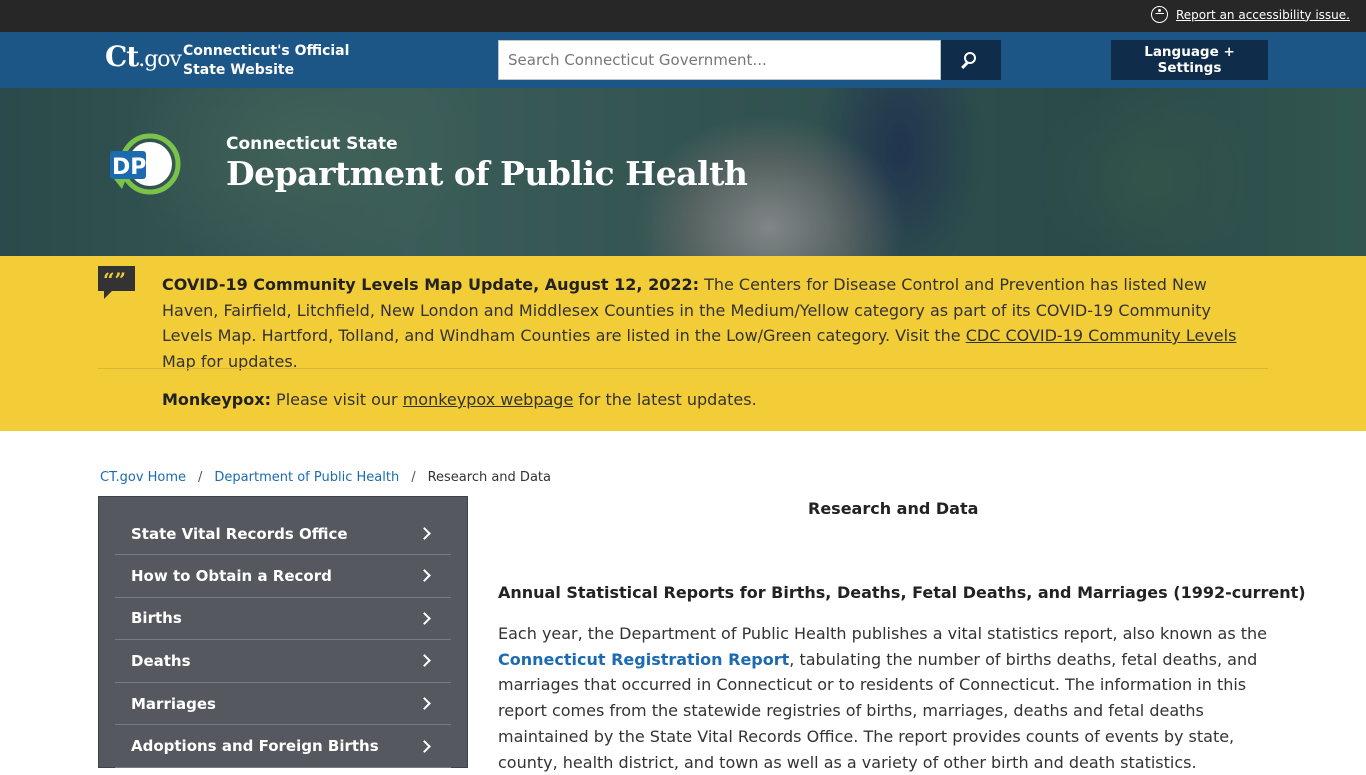  Describe the element at coordinates (1189, 60) in the screenshot. I see `language-settings-button: Language + Settings` at that location.